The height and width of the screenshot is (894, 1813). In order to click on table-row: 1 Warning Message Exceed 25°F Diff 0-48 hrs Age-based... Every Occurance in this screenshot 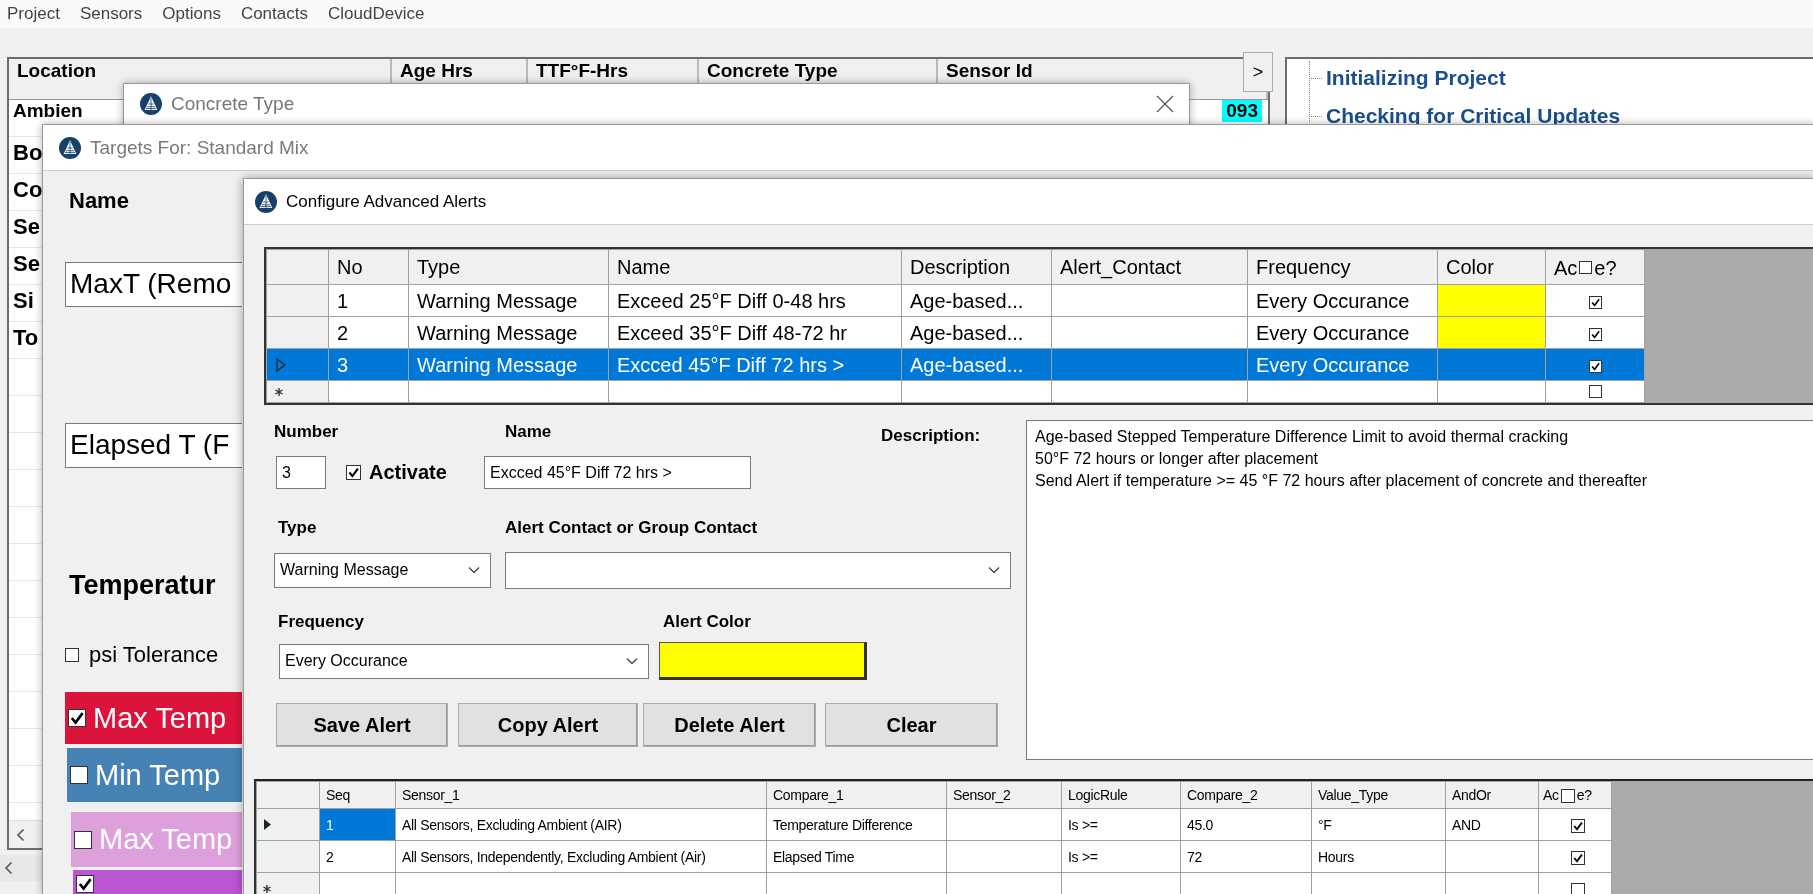, I will do `click(1039, 300)`.